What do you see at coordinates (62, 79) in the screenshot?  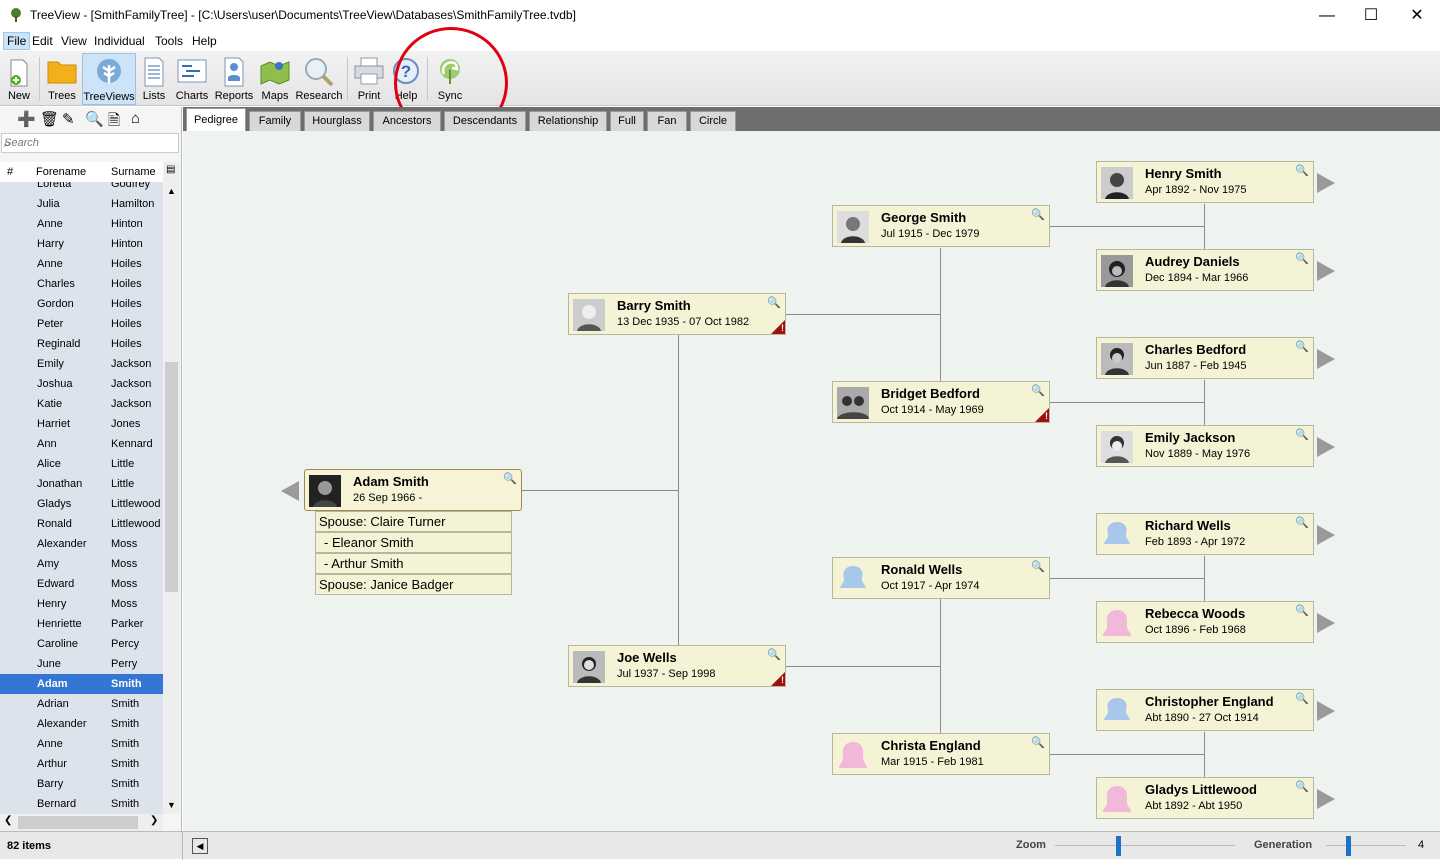 I see `trees-button: Trees` at bounding box center [62, 79].